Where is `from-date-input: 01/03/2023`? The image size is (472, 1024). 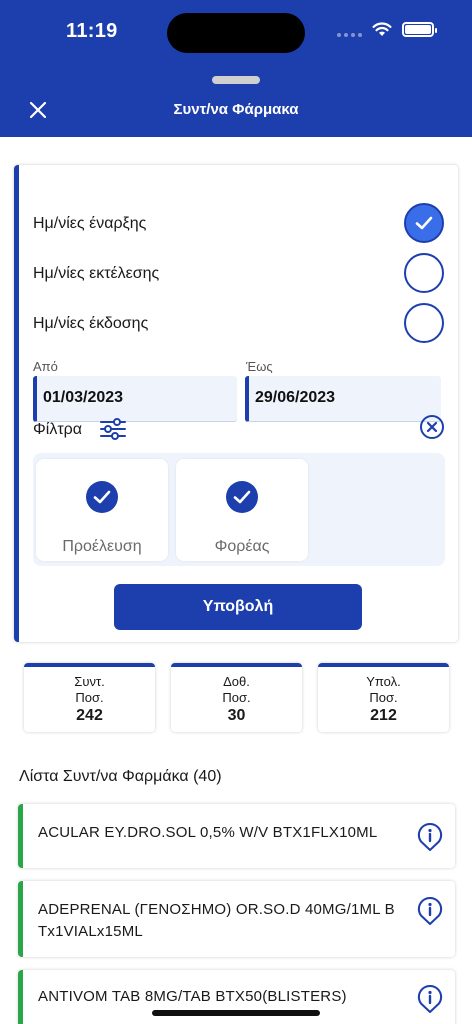
from-date-input: 01/03/2023 is located at coordinates (135, 399).